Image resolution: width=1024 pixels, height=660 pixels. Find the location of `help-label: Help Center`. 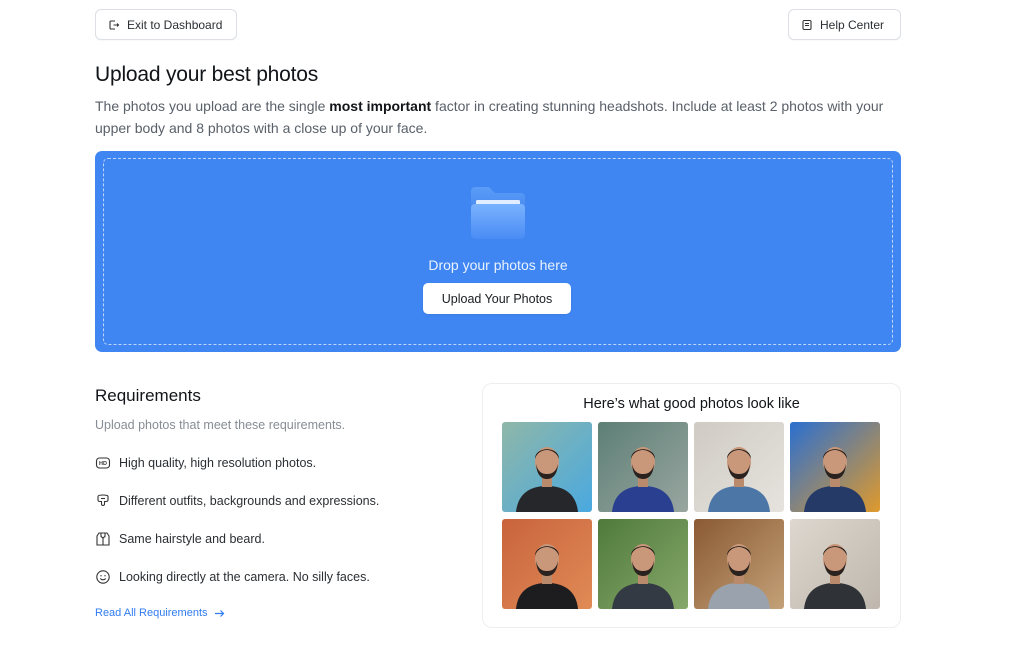

help-label: Help Center is located at coordinates (852, 24).